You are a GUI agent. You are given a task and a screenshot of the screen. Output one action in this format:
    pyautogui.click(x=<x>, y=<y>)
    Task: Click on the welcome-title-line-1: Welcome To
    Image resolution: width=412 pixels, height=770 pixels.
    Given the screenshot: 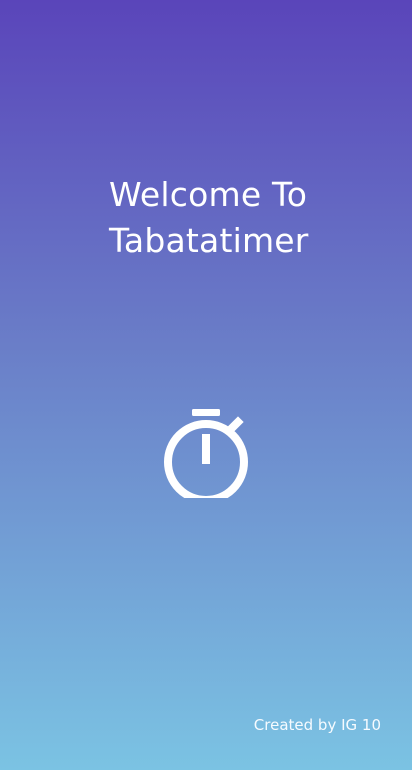 What is the action you would take?
    pyautogui.click(x=208, y=195)
    